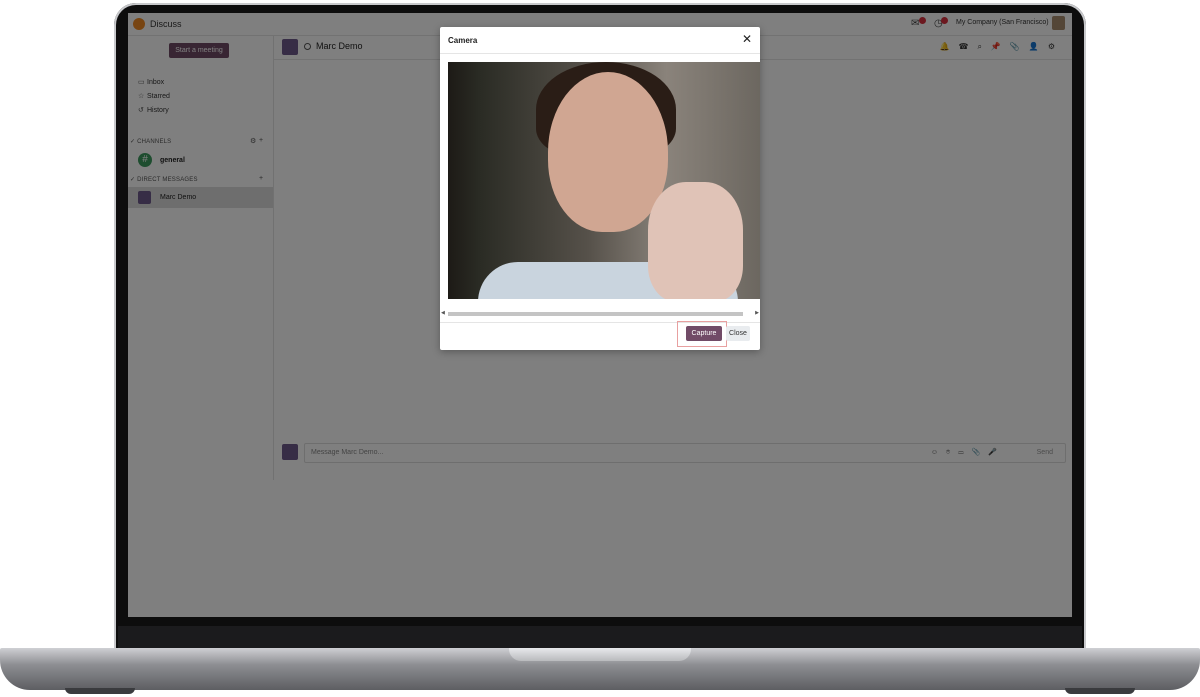 The image size is (1200, 697). I want to click on laptop-foot-right, so click(1100, 691).